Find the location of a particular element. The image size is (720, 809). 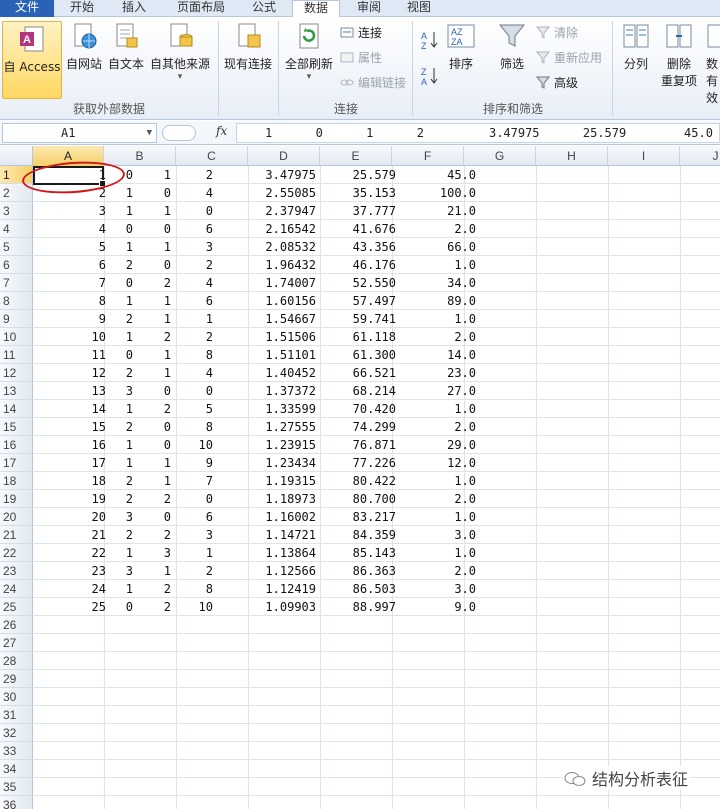

cell-value: 1.27555 is located at coordinates (290, 427).